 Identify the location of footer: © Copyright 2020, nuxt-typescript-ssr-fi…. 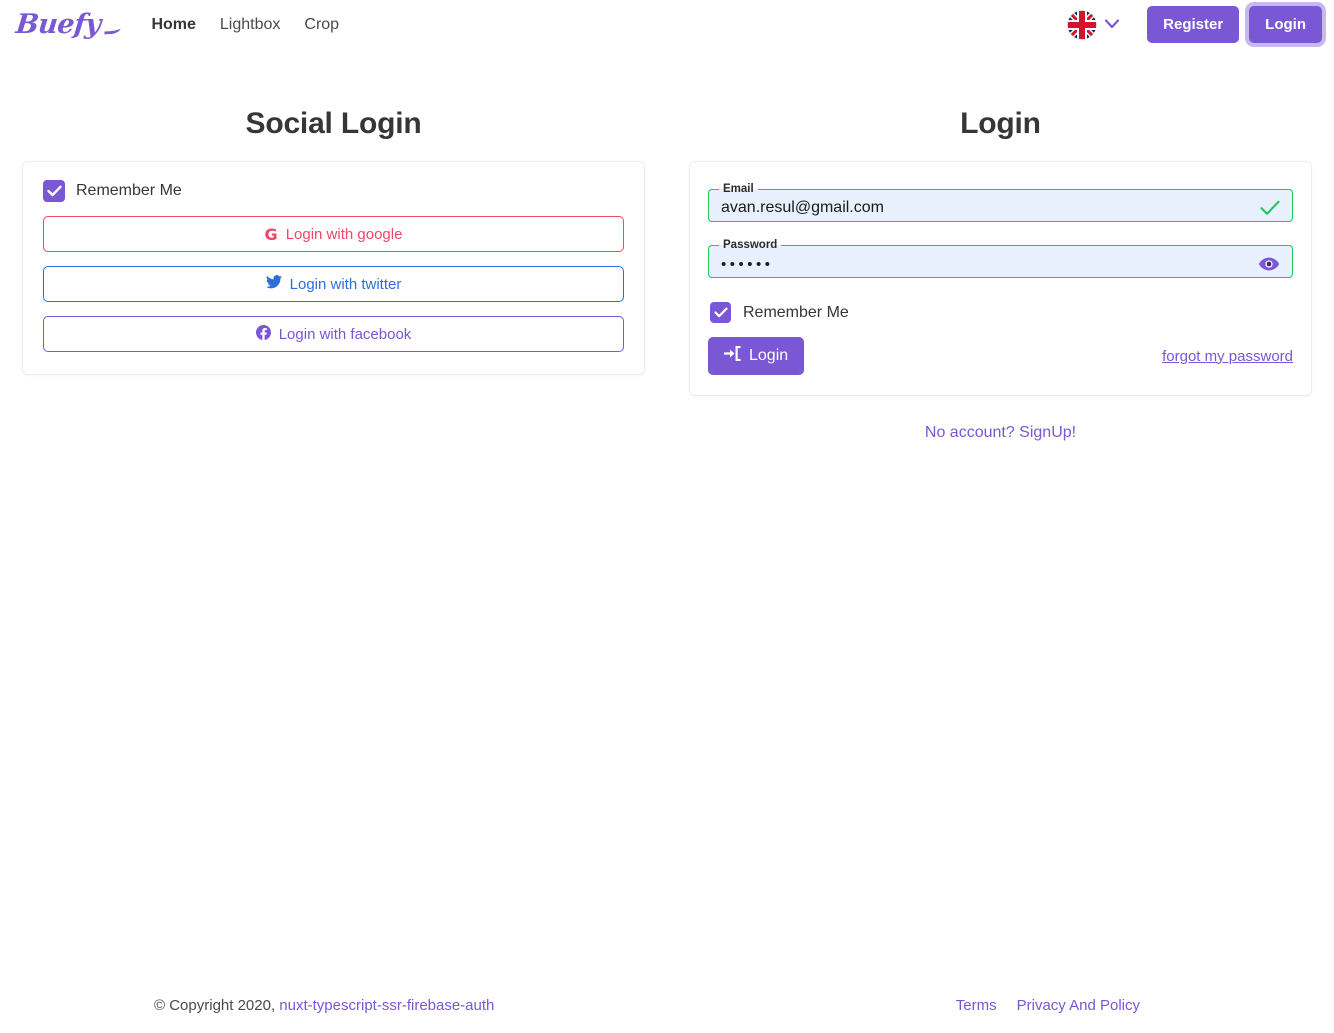
(667, 1005).